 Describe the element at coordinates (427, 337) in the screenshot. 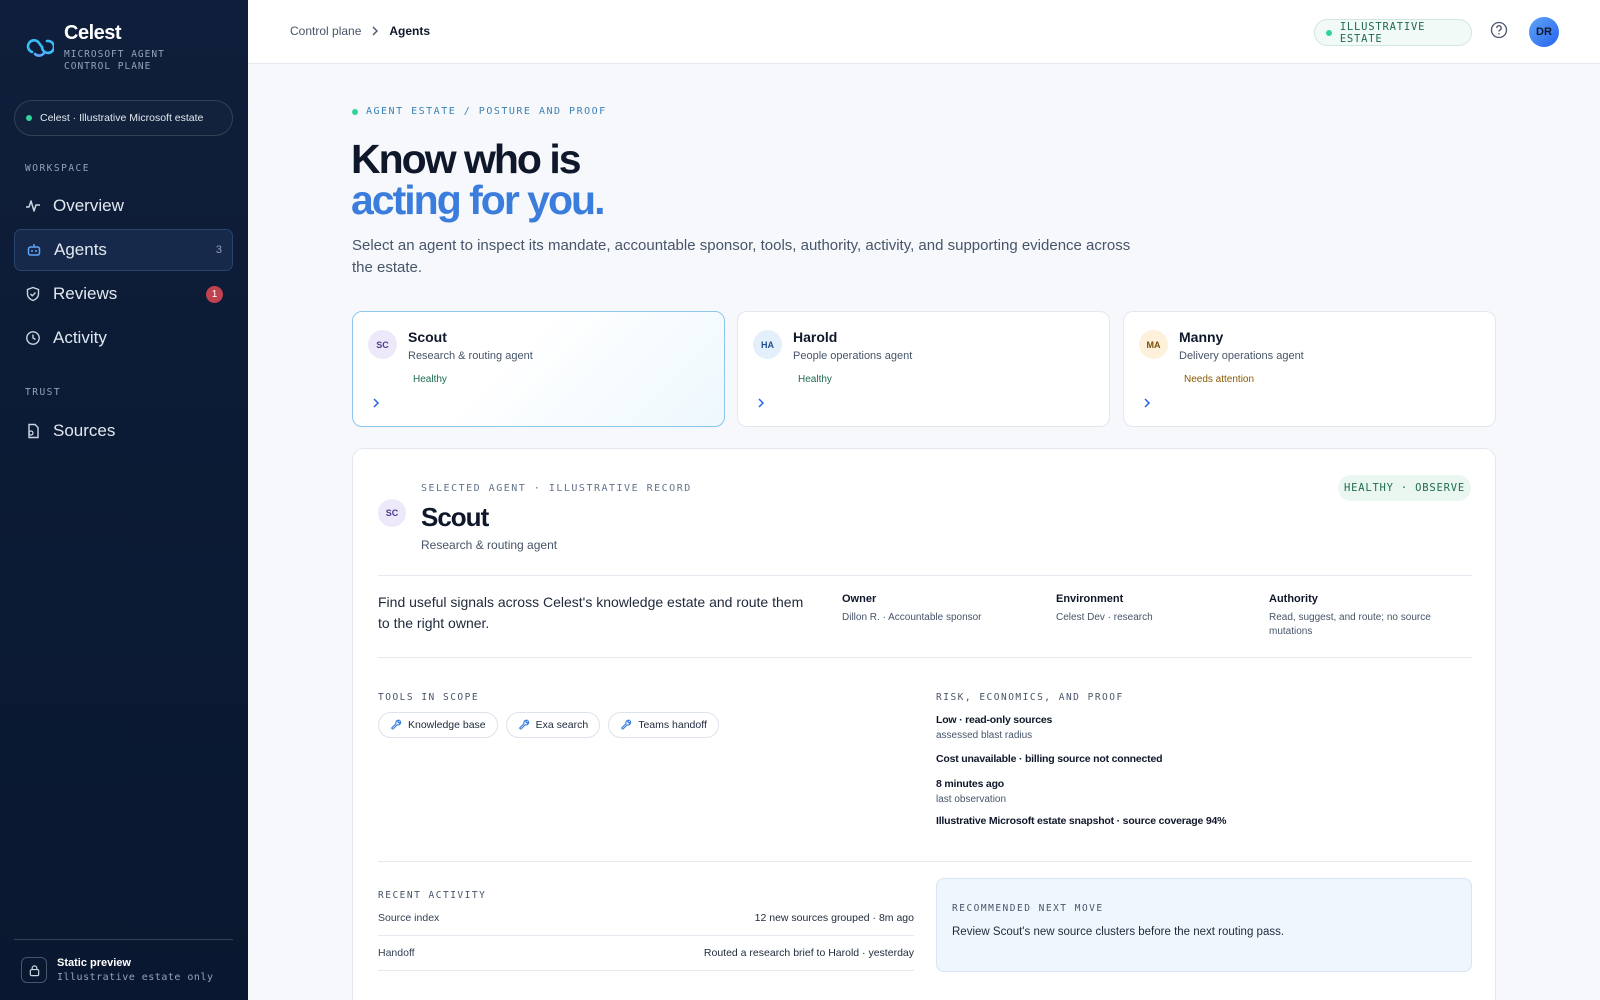

I see `agent-name: Scout` at that location.